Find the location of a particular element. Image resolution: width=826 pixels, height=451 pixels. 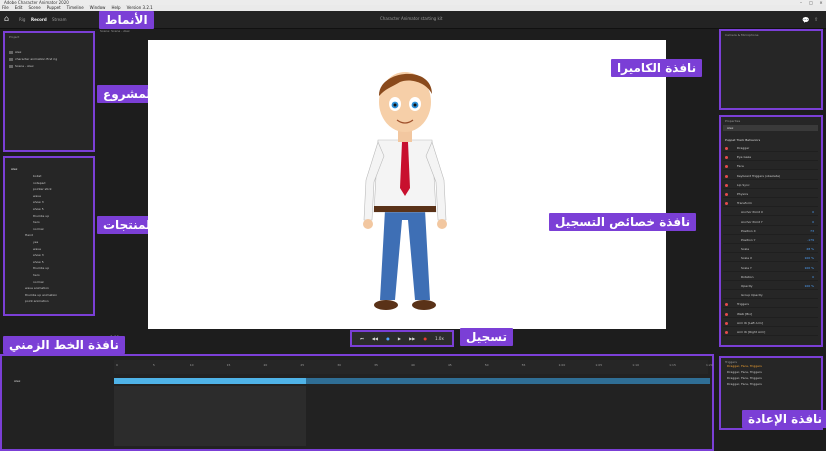

properties-tab: Properties is located at coordinates (732, 121).